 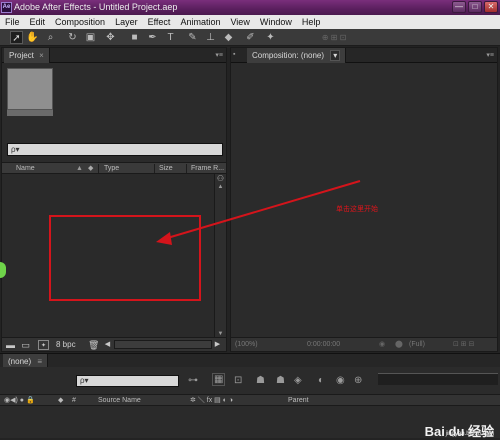 I want to click on col-type: Type, so click(x=111, y=168).